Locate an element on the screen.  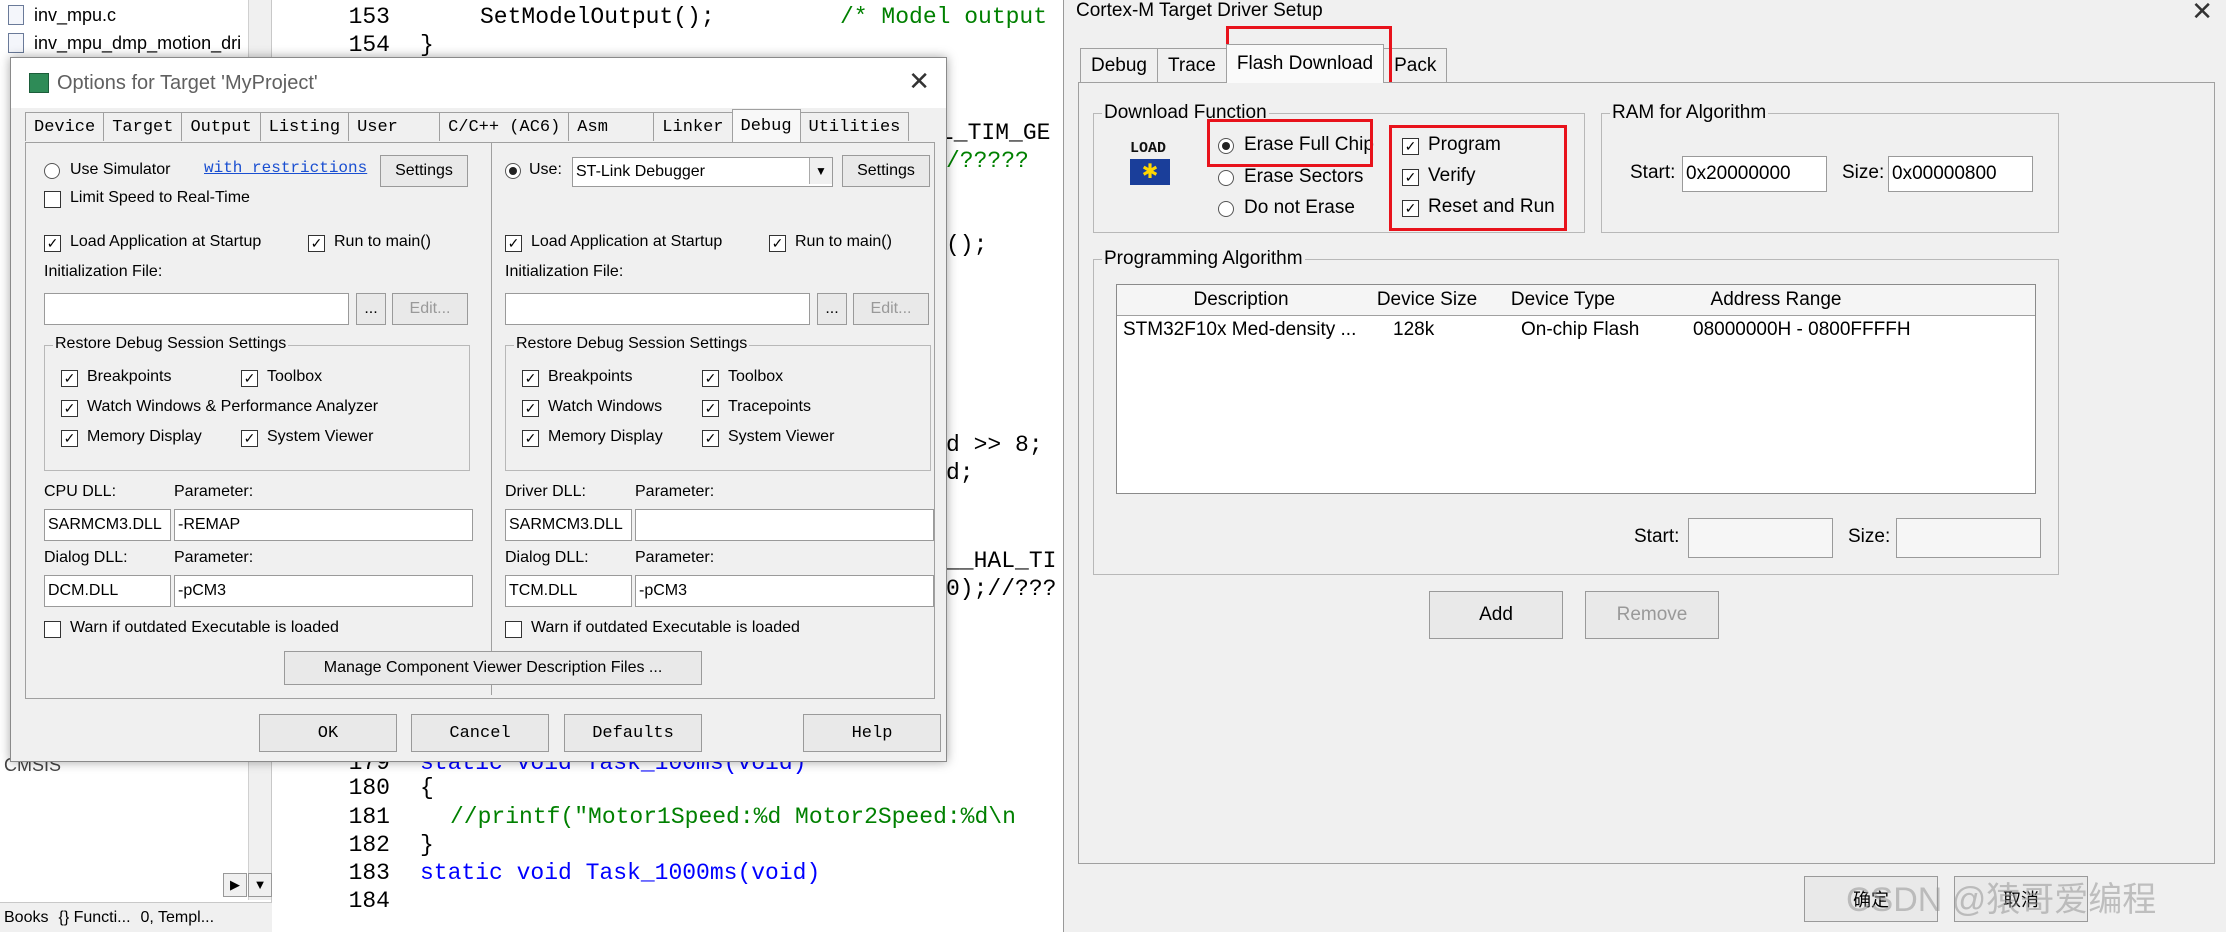
use-simulator-label: Use Simulator is located at coordinates (120, 169).